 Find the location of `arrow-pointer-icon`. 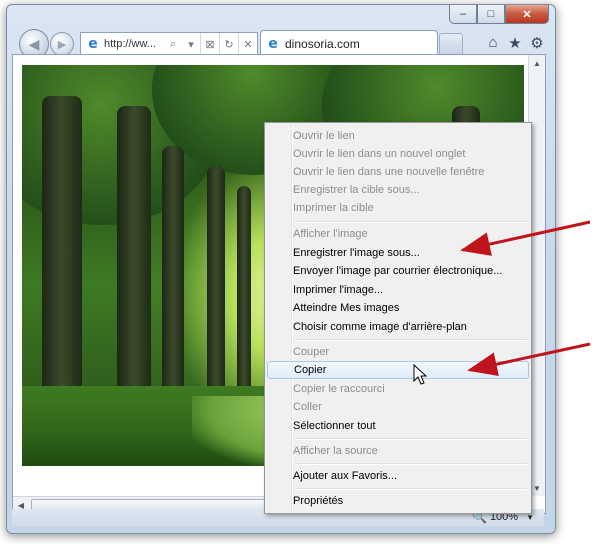

arrow-pointer-icon is located at coordinates (420, 374).